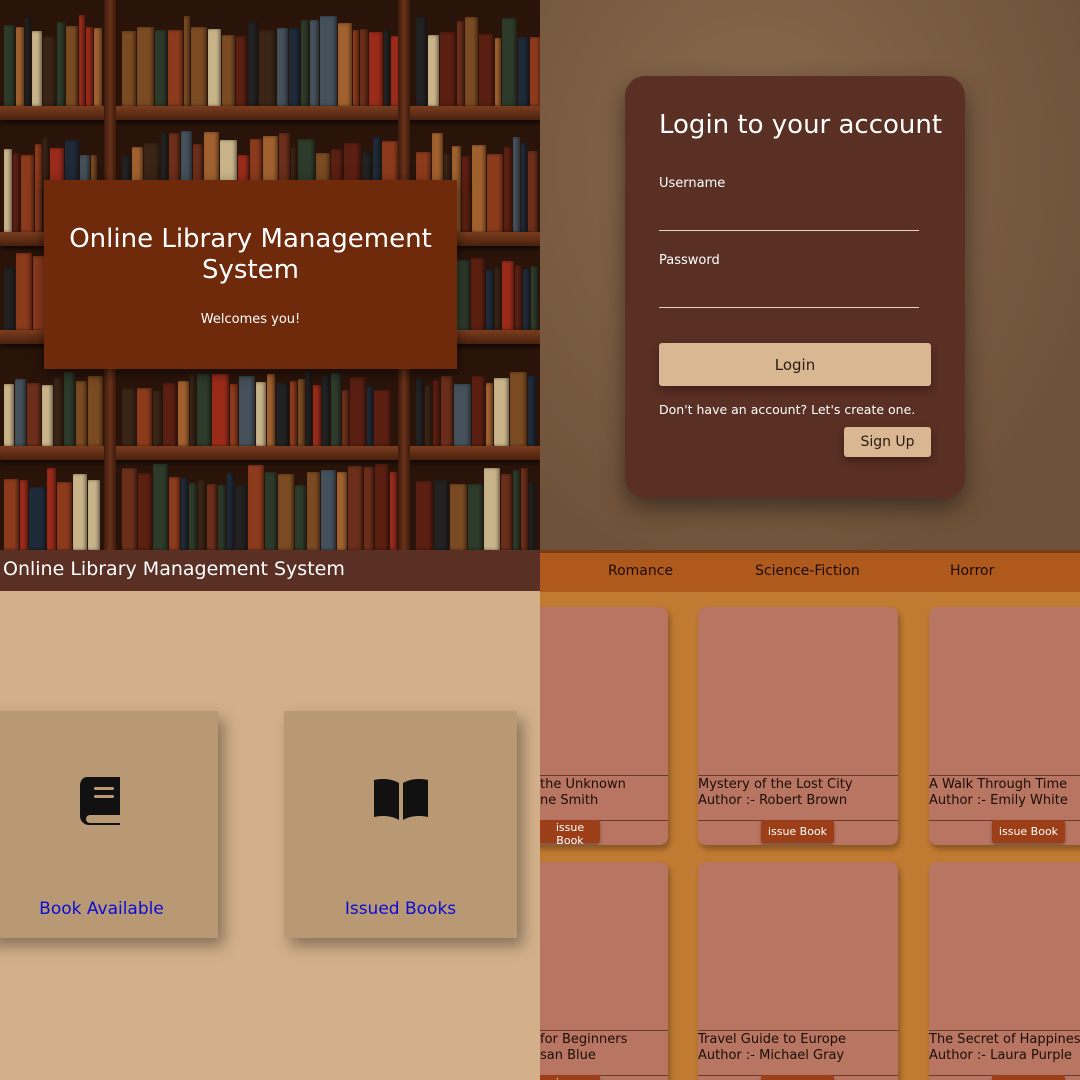 The width and height of the screenshot is (1080, 1080). I want to click on dashboard-header: Online Library Management System, so click(270, 570).